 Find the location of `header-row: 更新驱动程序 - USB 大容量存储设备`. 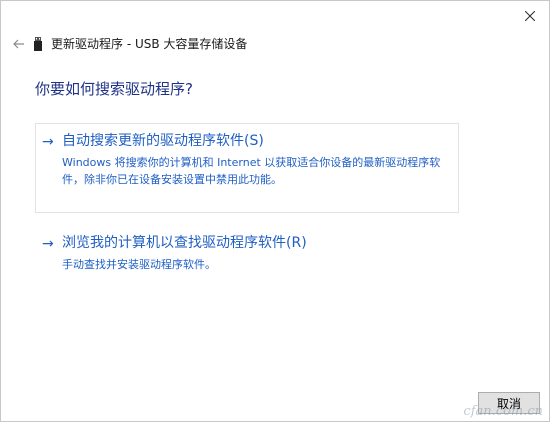

header-row: 更新驱动程序 - USB 大容量存储设备 is located at coordinates (275, 44).